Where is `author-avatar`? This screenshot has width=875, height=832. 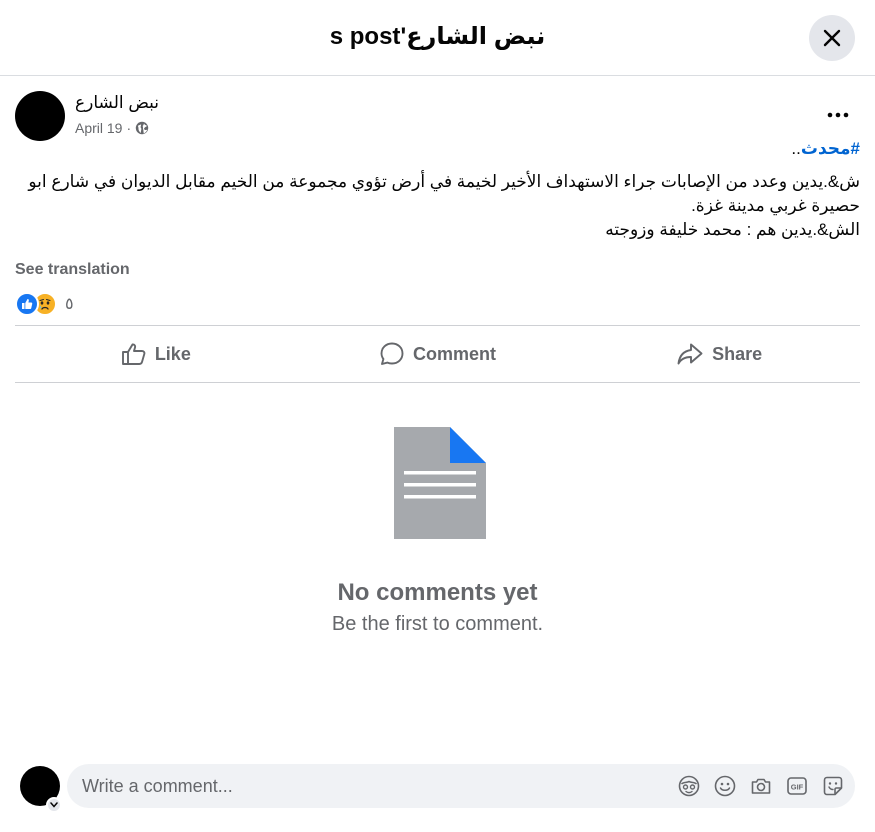
author-avatar is located at coordinates (40, 116).